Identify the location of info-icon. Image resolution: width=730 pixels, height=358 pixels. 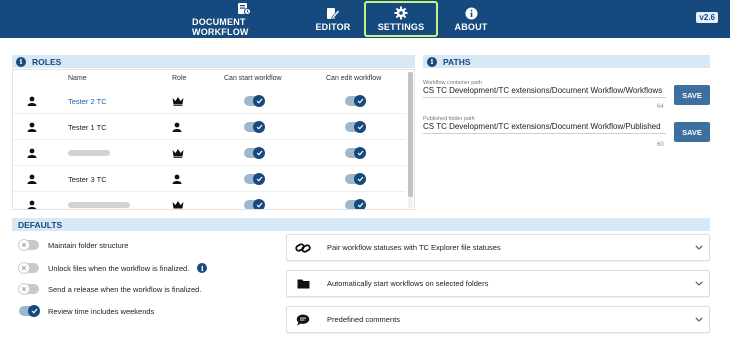
(471, 13).